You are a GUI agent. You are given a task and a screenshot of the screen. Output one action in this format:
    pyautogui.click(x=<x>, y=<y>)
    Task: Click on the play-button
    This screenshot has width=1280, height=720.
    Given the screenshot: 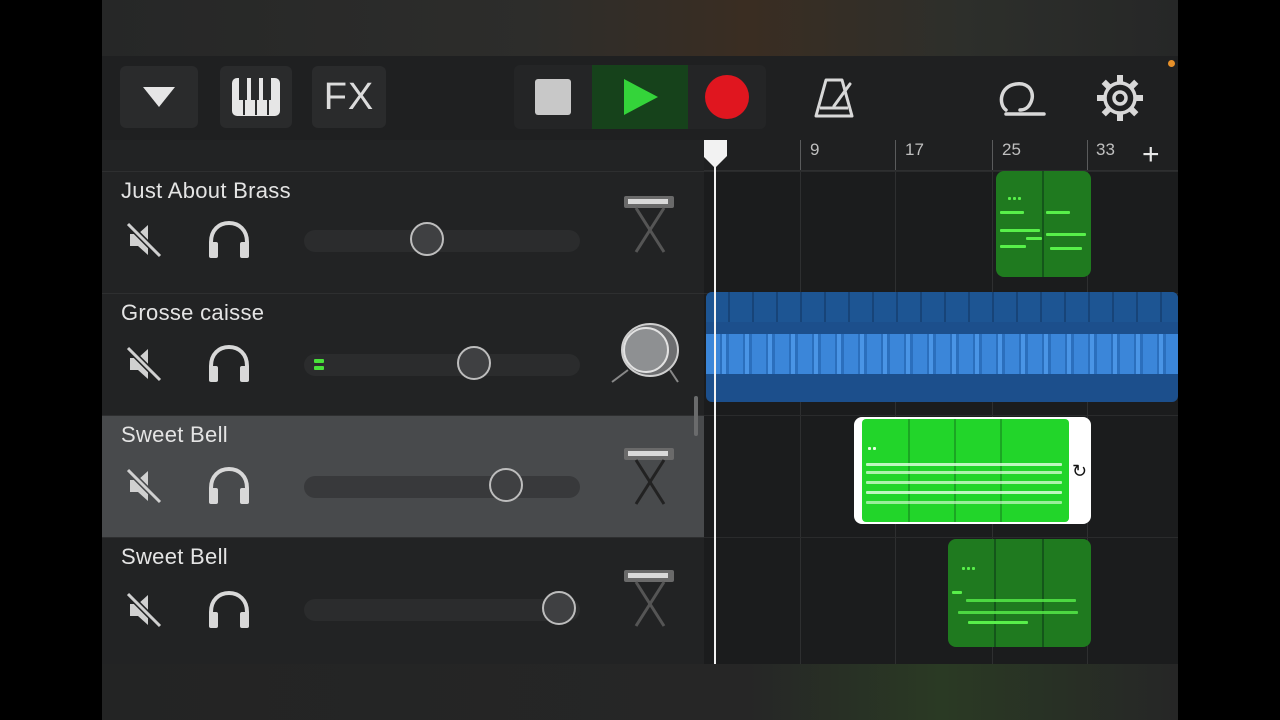 What is the action you would take?
    pyautogui.click(x=640, y=97)
    